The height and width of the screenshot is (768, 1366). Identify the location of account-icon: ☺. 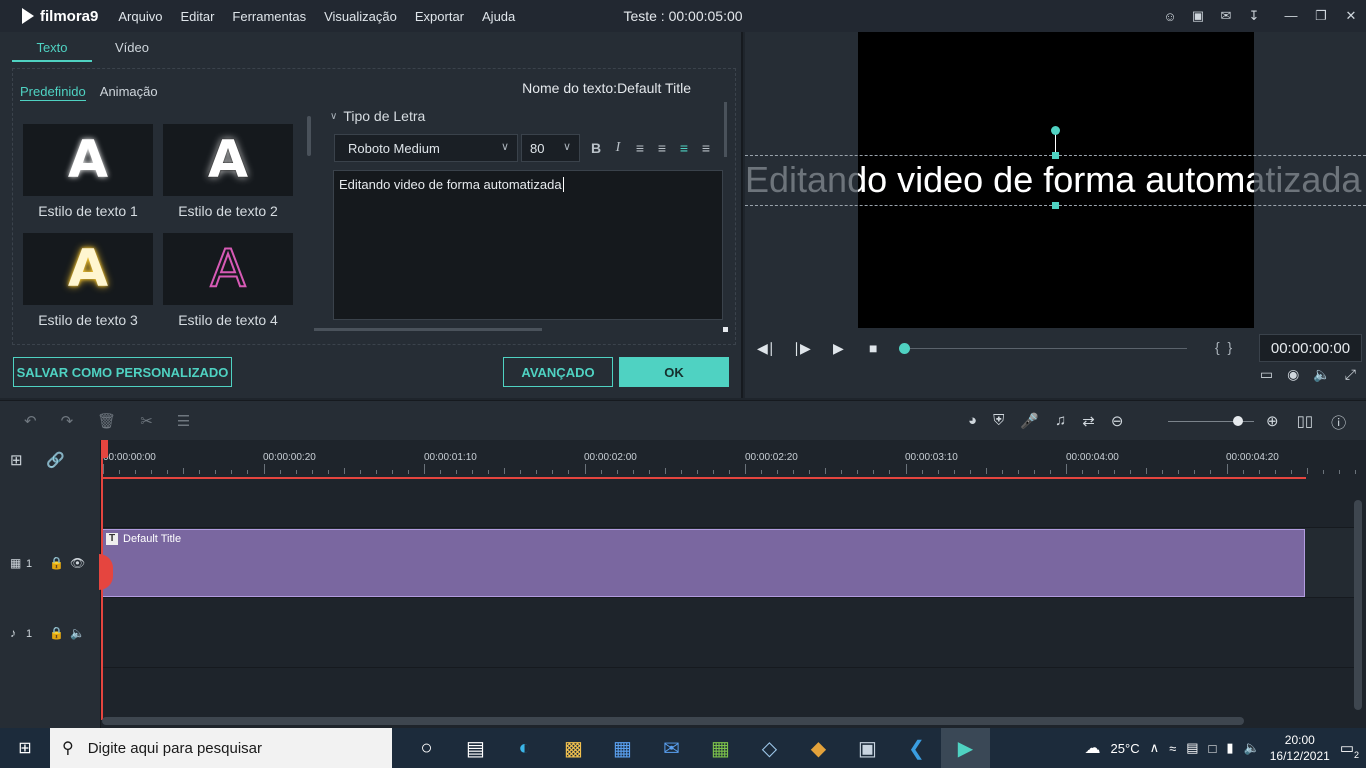
(1170, 16).